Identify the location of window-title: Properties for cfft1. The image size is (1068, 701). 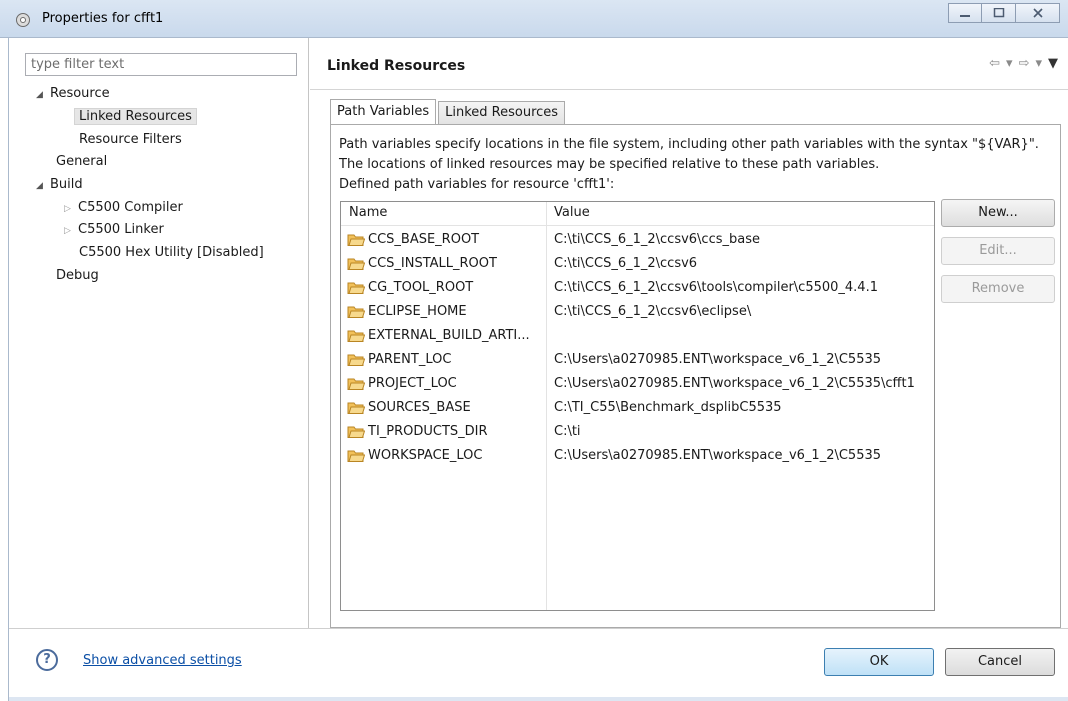
(103, 18).